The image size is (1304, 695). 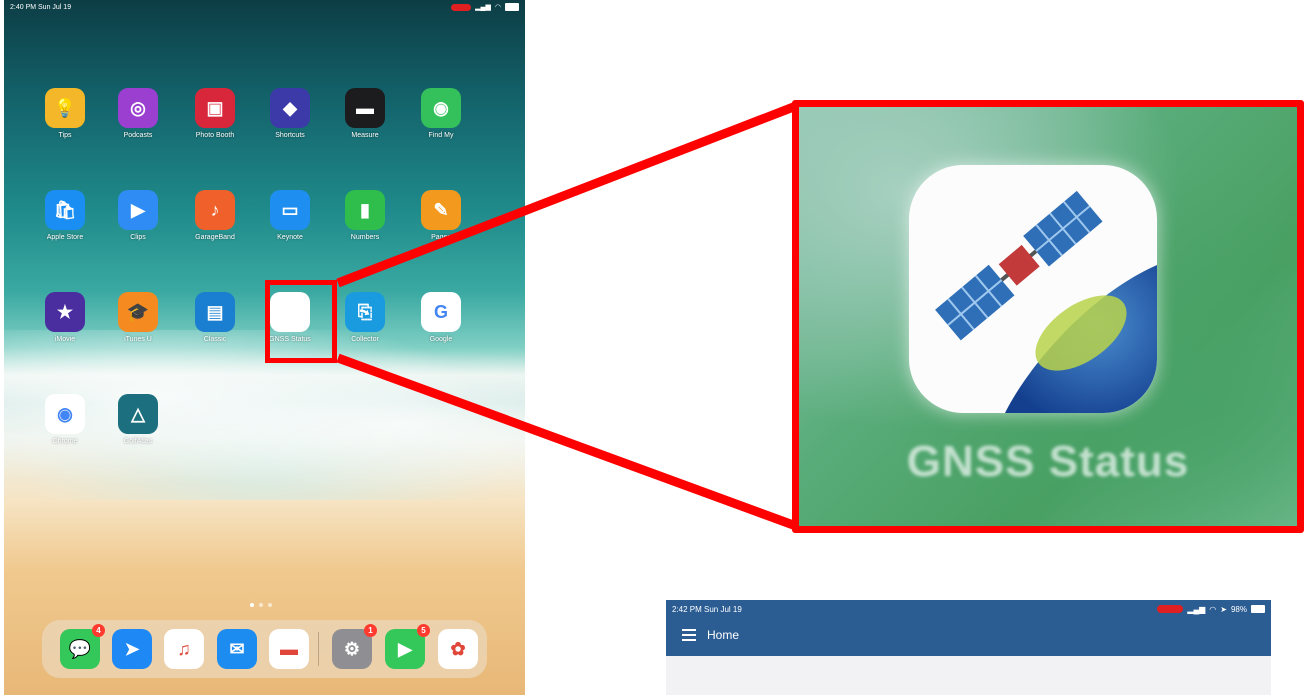 What do you see at coordinates (365, 135) in the screenshot?
I see `app-label: Measure` at bounding box center [365, 135].